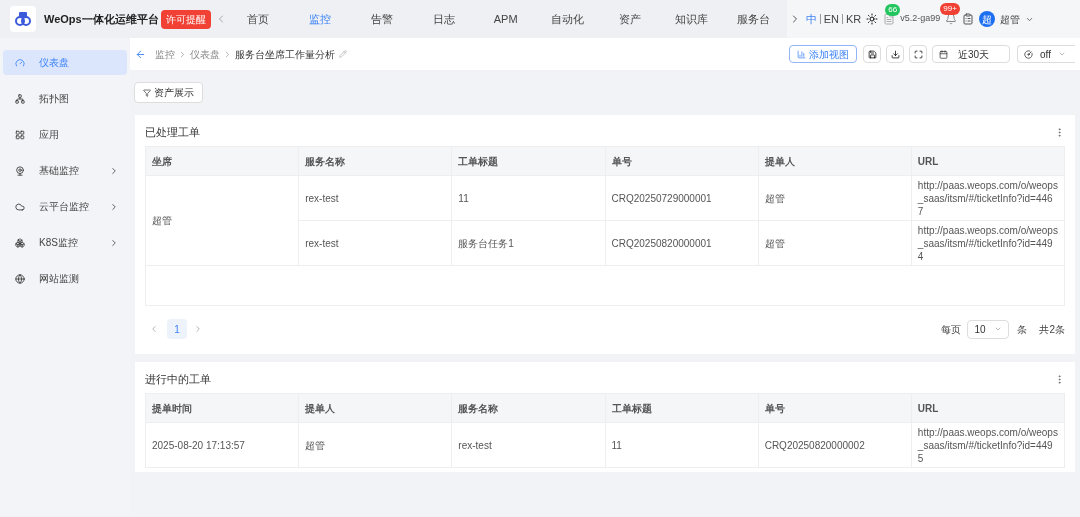  Describe the element at coordinates (172, 132) in the screenshot. I see `card-title: 已处理工单` at that location.